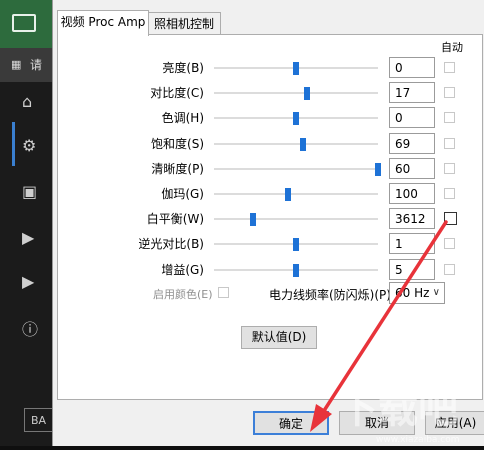 The width and height of the screenshot is (484, 450). What do you see at coordinates (103, 23) in the screenshot?
I see `tab-video-proc-amp: 视频 Proc Amp` at bounding box center [103, 23].